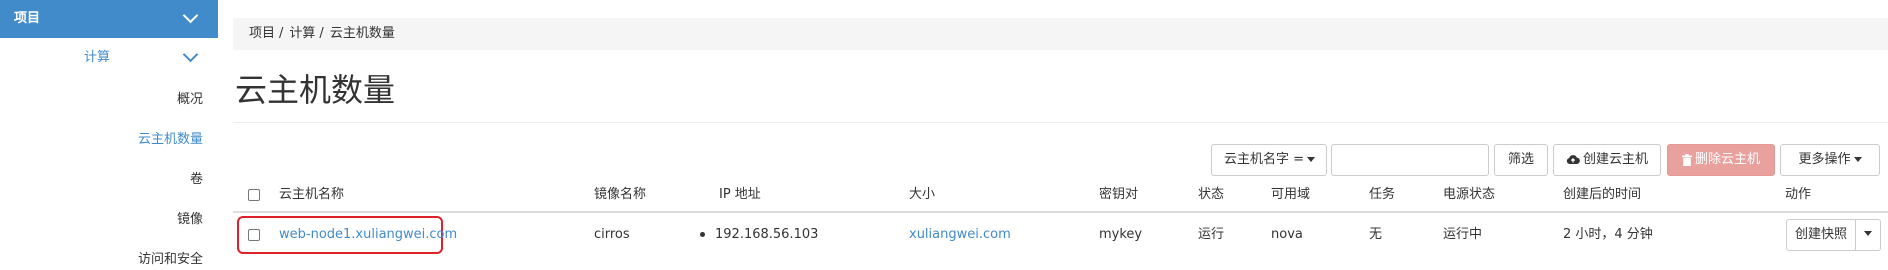 The width and height of the screenshot is (1888, 270). What do you see at coordinates (1376, 234) in the screenshot?
I see `instance-task: 无` at bounding box center [1376, 234].